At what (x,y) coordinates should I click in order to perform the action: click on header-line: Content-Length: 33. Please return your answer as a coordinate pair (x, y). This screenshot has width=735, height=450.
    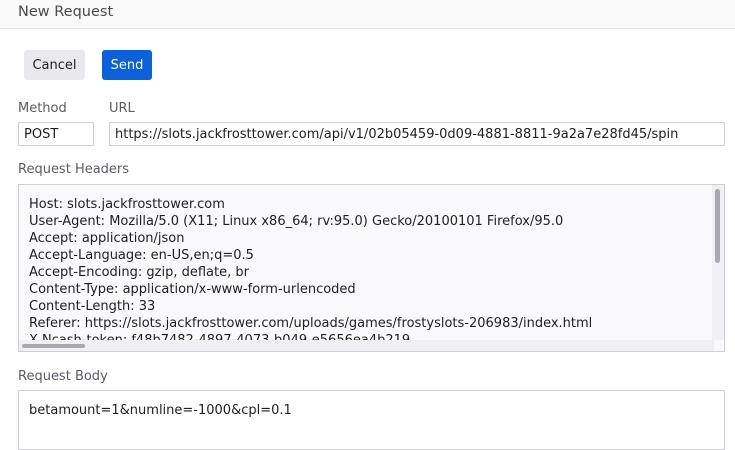
    Looking at the image, I should click on (92, 306).